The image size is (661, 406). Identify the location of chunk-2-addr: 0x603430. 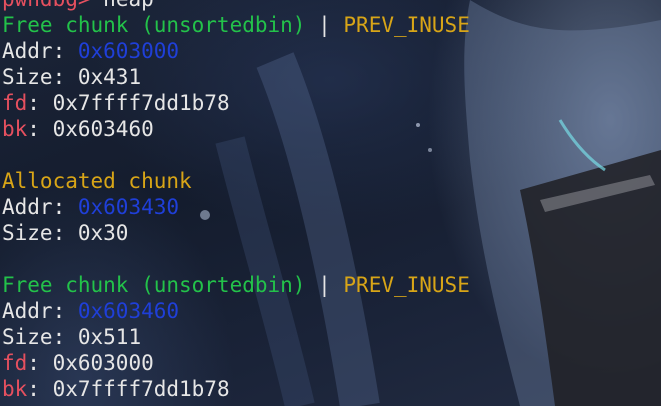
(128, 207).